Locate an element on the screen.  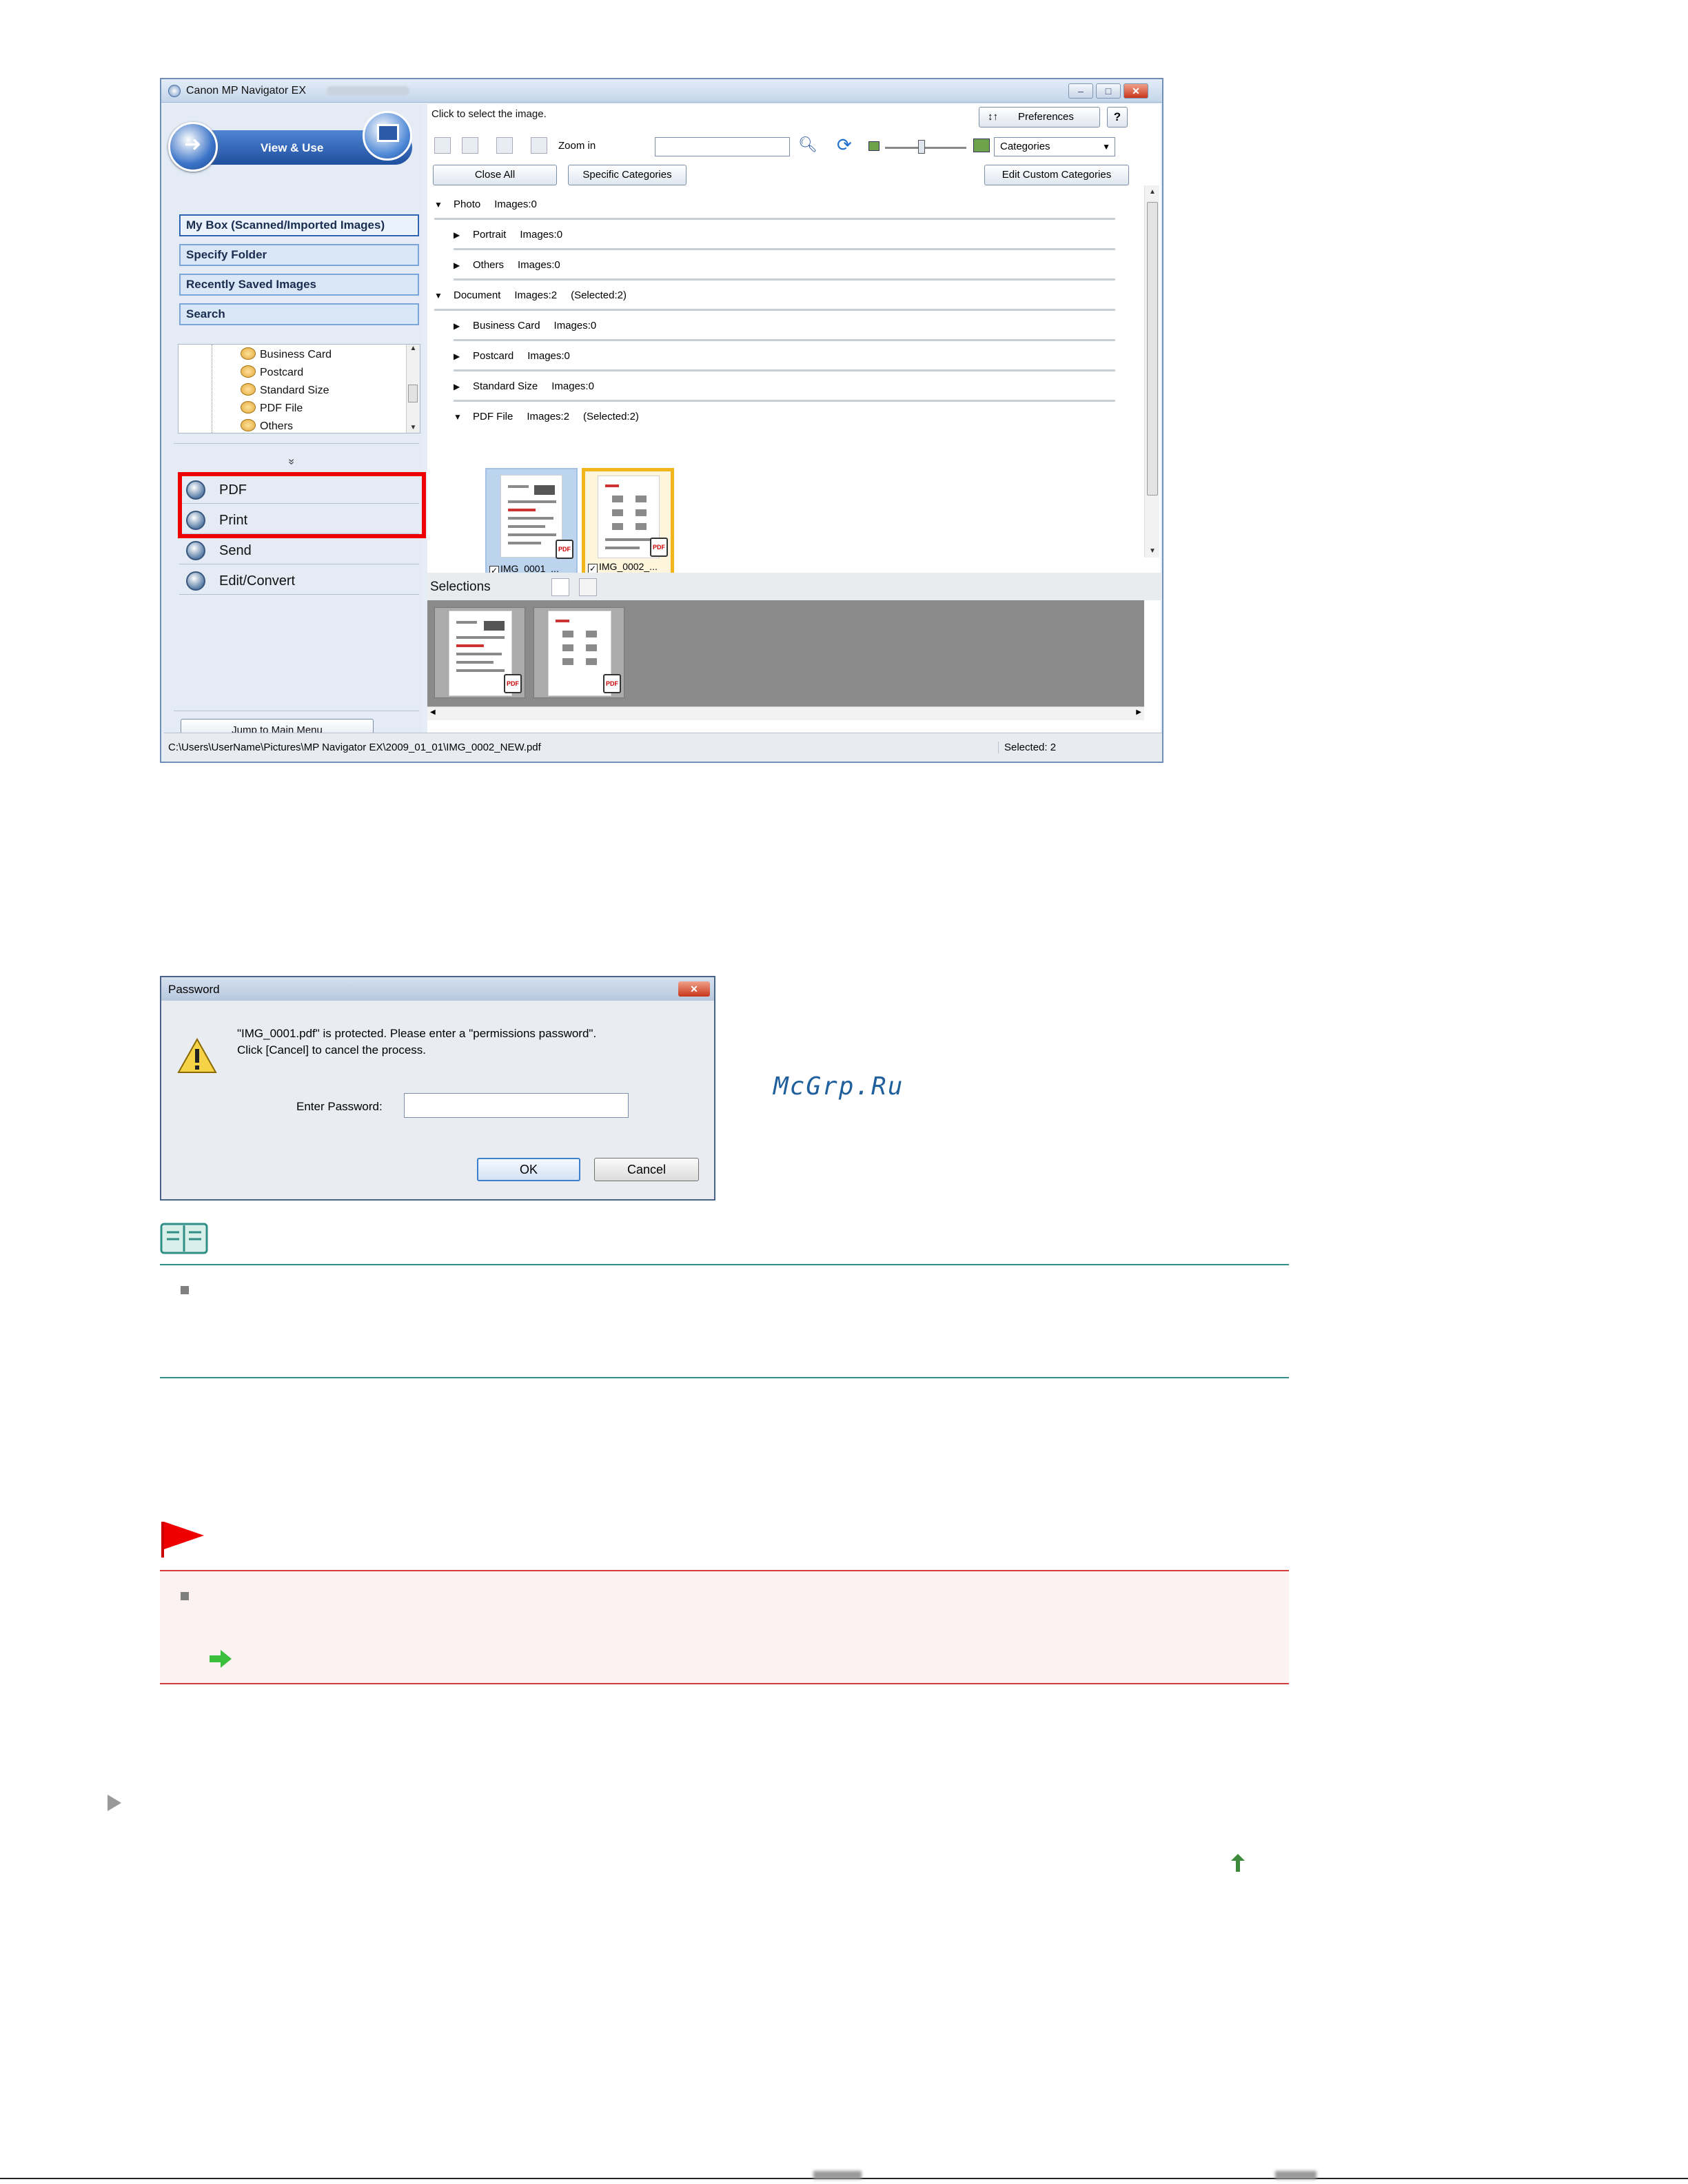
nav-recently-saved: Recently Saved Images is located at coordinates (299, 285).